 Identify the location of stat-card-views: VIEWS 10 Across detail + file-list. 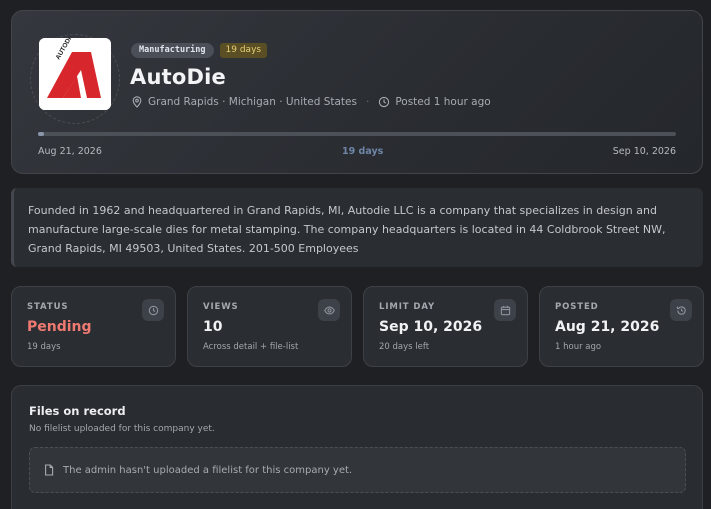
(269, 326).